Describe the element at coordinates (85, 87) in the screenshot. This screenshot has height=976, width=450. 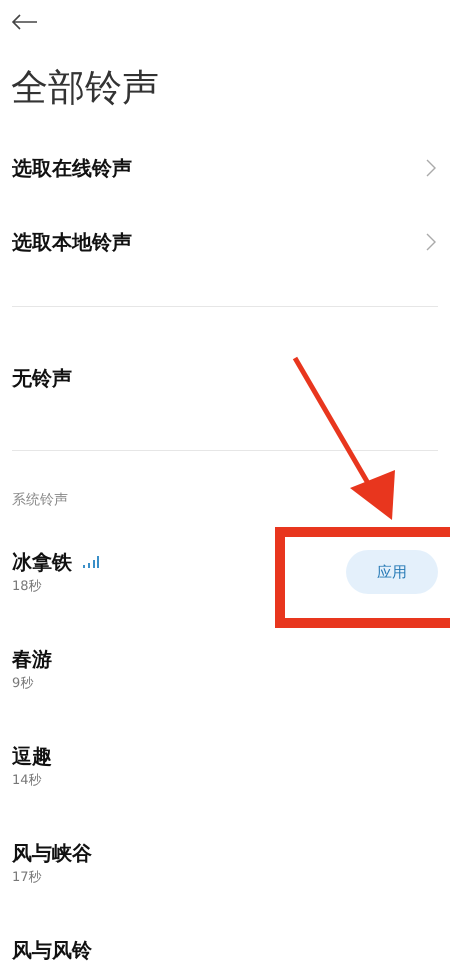
I see `page-title: 全部铃声` at that location.